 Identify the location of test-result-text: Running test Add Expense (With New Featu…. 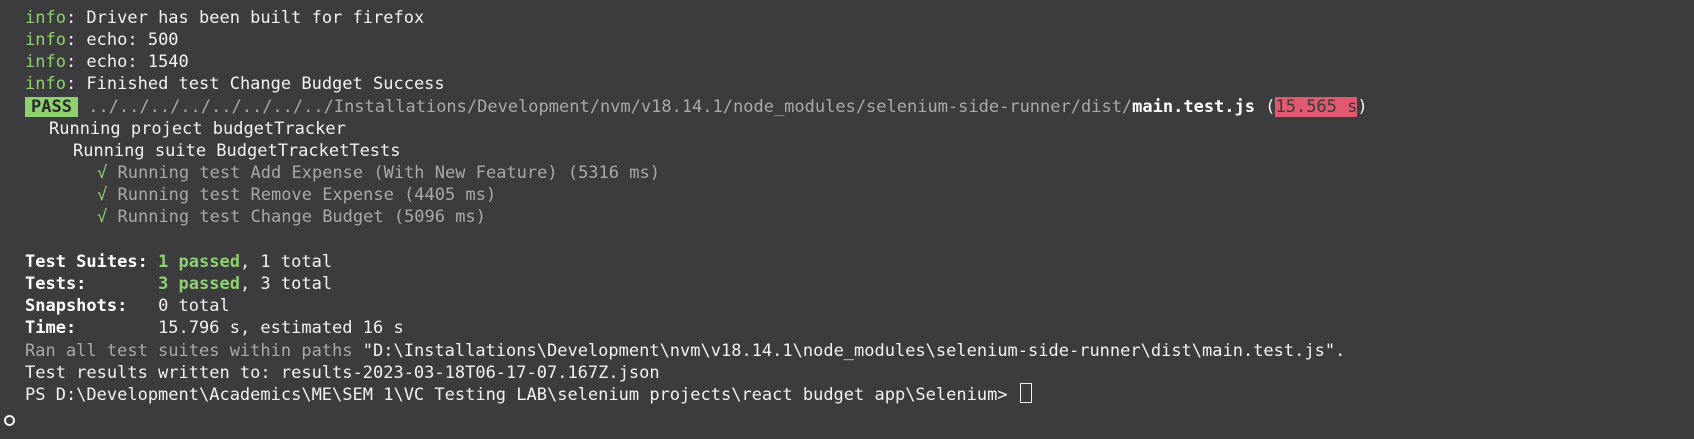
(388, 173).